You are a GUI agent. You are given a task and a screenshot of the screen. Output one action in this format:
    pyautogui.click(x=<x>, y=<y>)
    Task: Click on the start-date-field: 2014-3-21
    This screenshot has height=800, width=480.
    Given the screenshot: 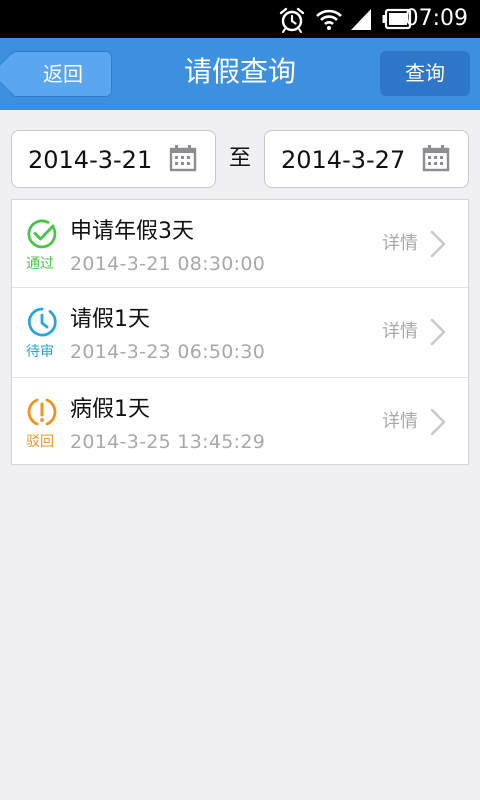 What is the action you would take?
    pyautogui.click(x=113, y=159)
    